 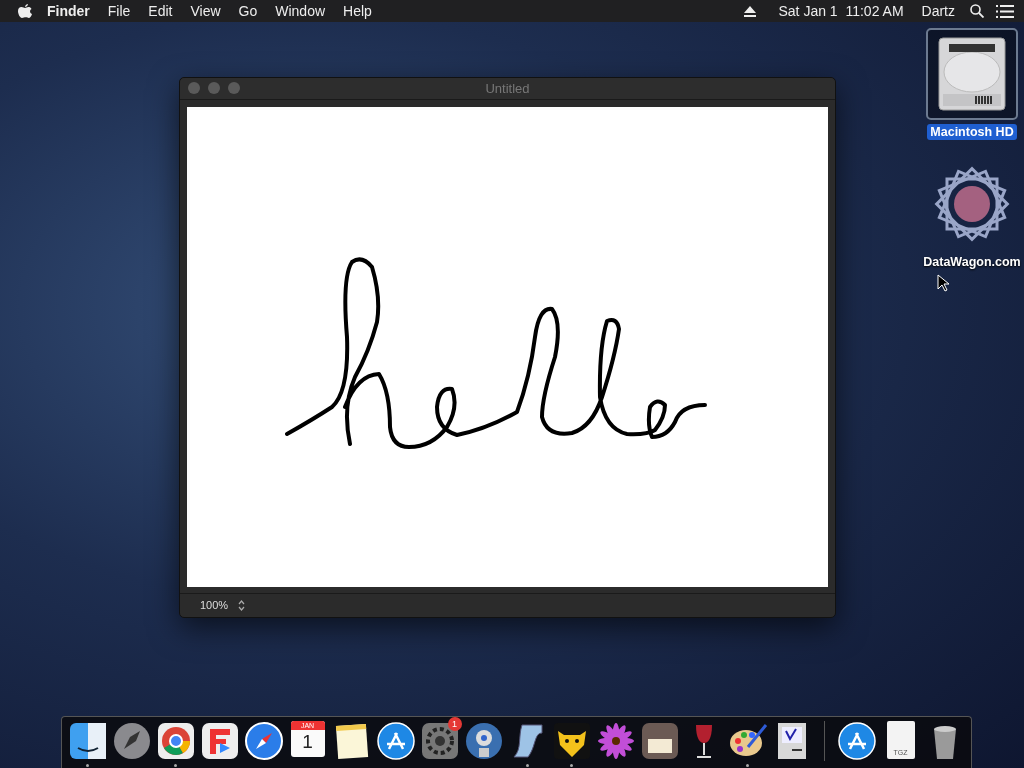 What do you see at coordinates (219, 741) in the screenshot?
I see `flag-app-icon` at bounding box center [219, 741].